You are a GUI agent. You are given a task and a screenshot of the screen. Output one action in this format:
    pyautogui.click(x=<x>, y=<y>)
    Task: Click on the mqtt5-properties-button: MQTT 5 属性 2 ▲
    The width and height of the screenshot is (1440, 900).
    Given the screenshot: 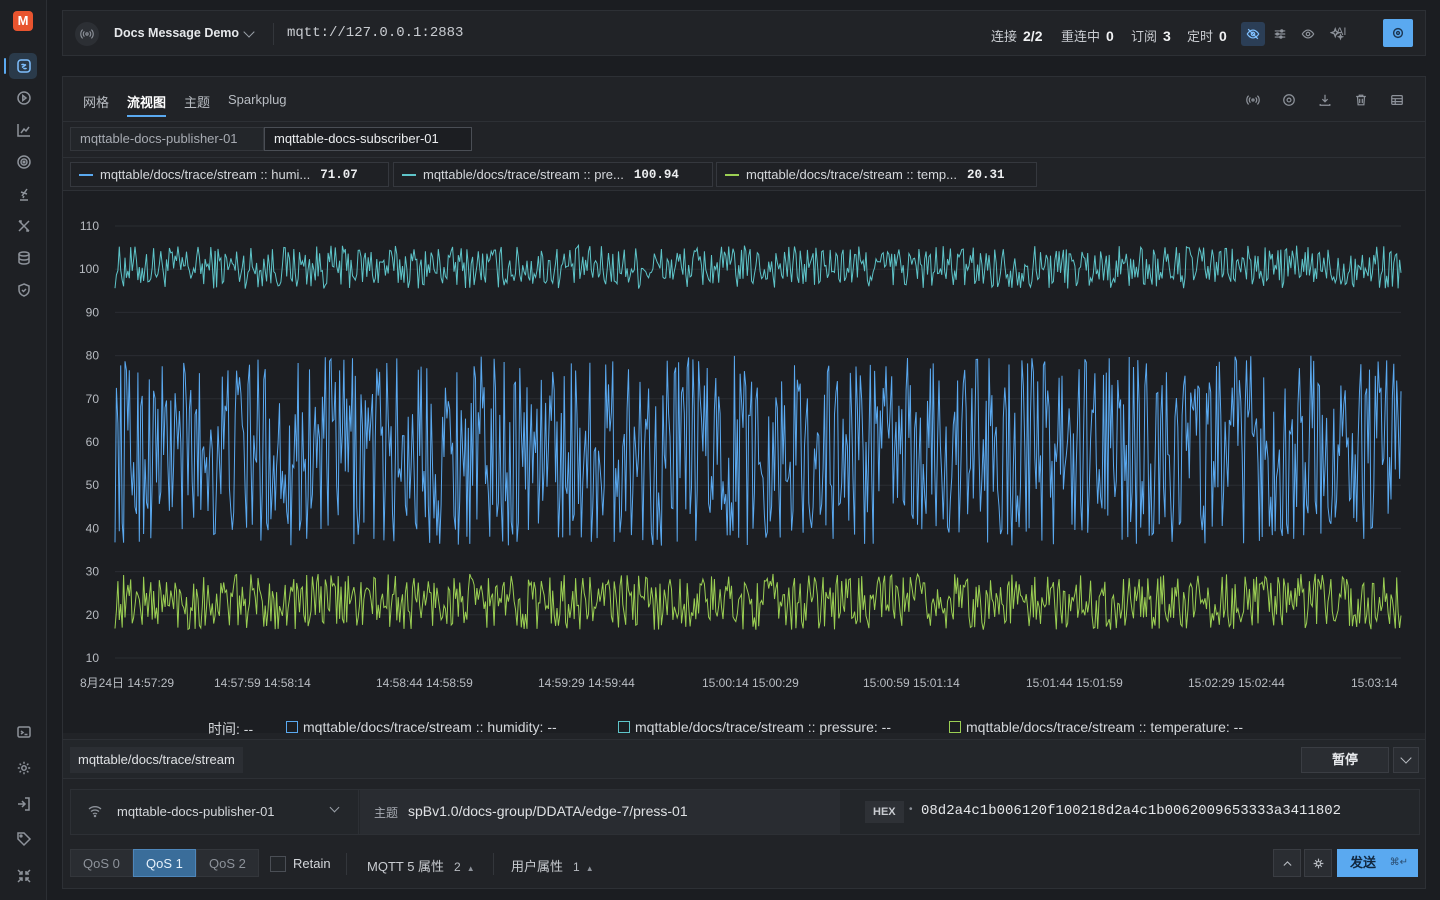 What is the action you would take?
    pyautogui.click(x=421, y=865)
    